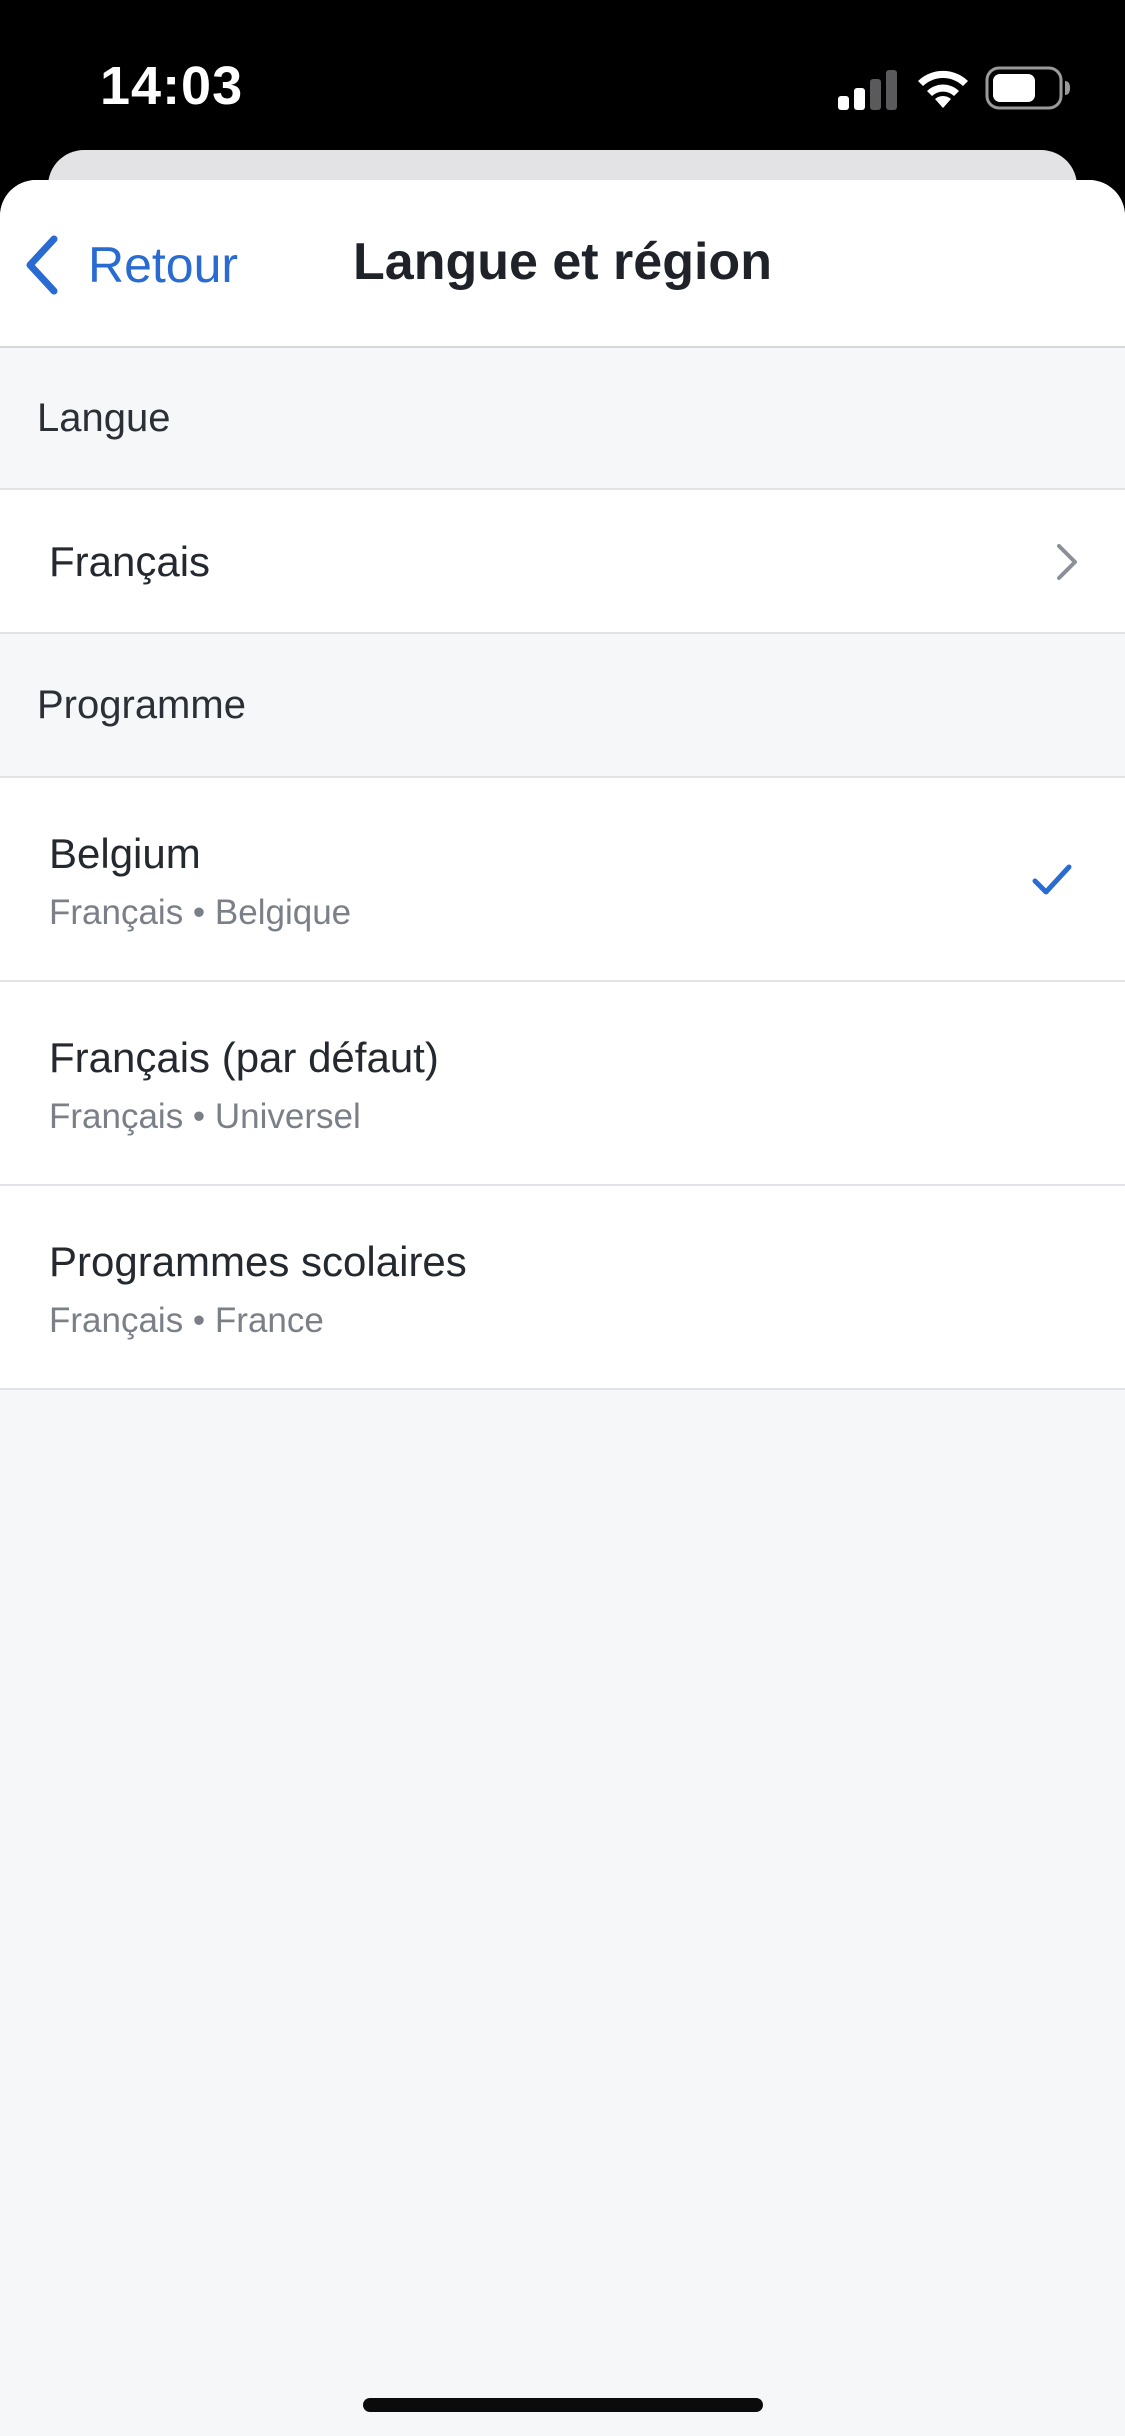 The width and height of the screenshot is (1125, 2436). I want to click on program-title: Français (par défaut), so click(244, 1057).